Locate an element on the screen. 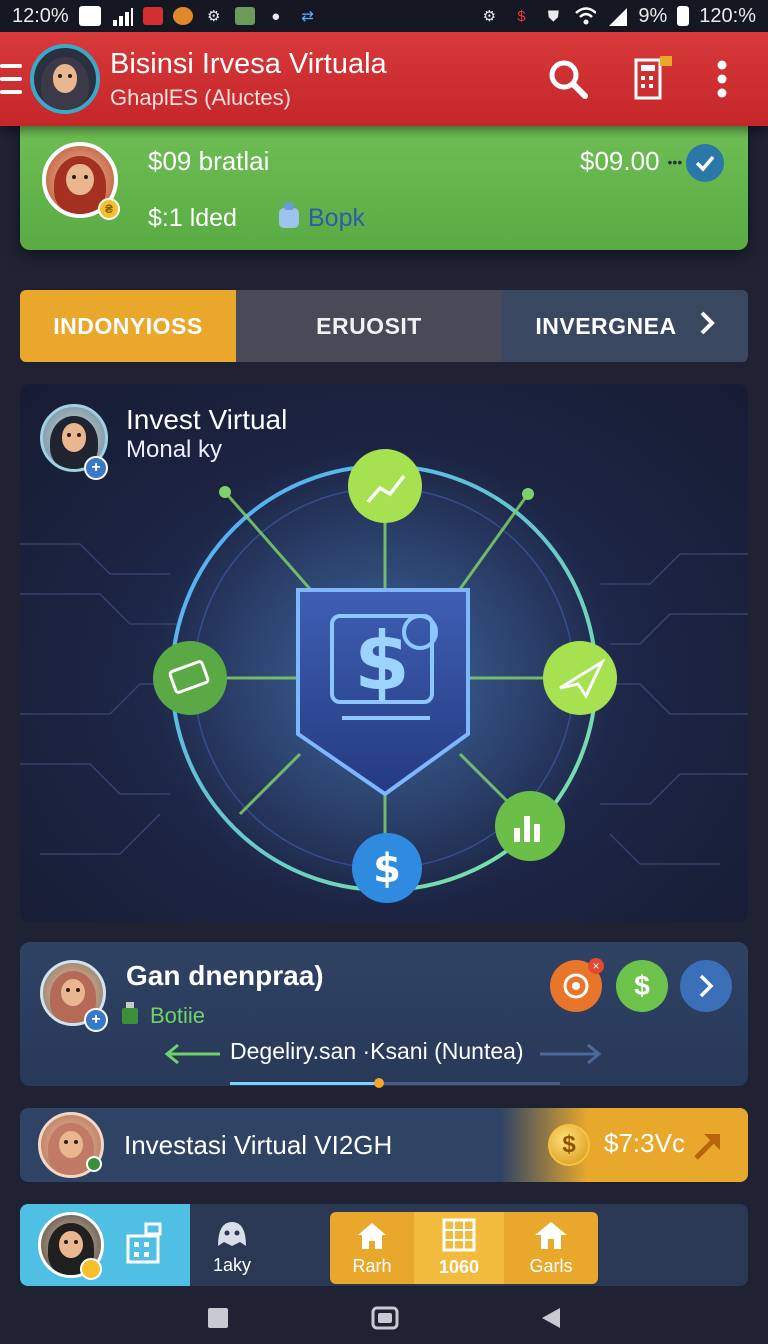 Image resolution: width=768 pixels, height=1344 pixels. pin-badge-icon: + is located at coordinates (96, 468).